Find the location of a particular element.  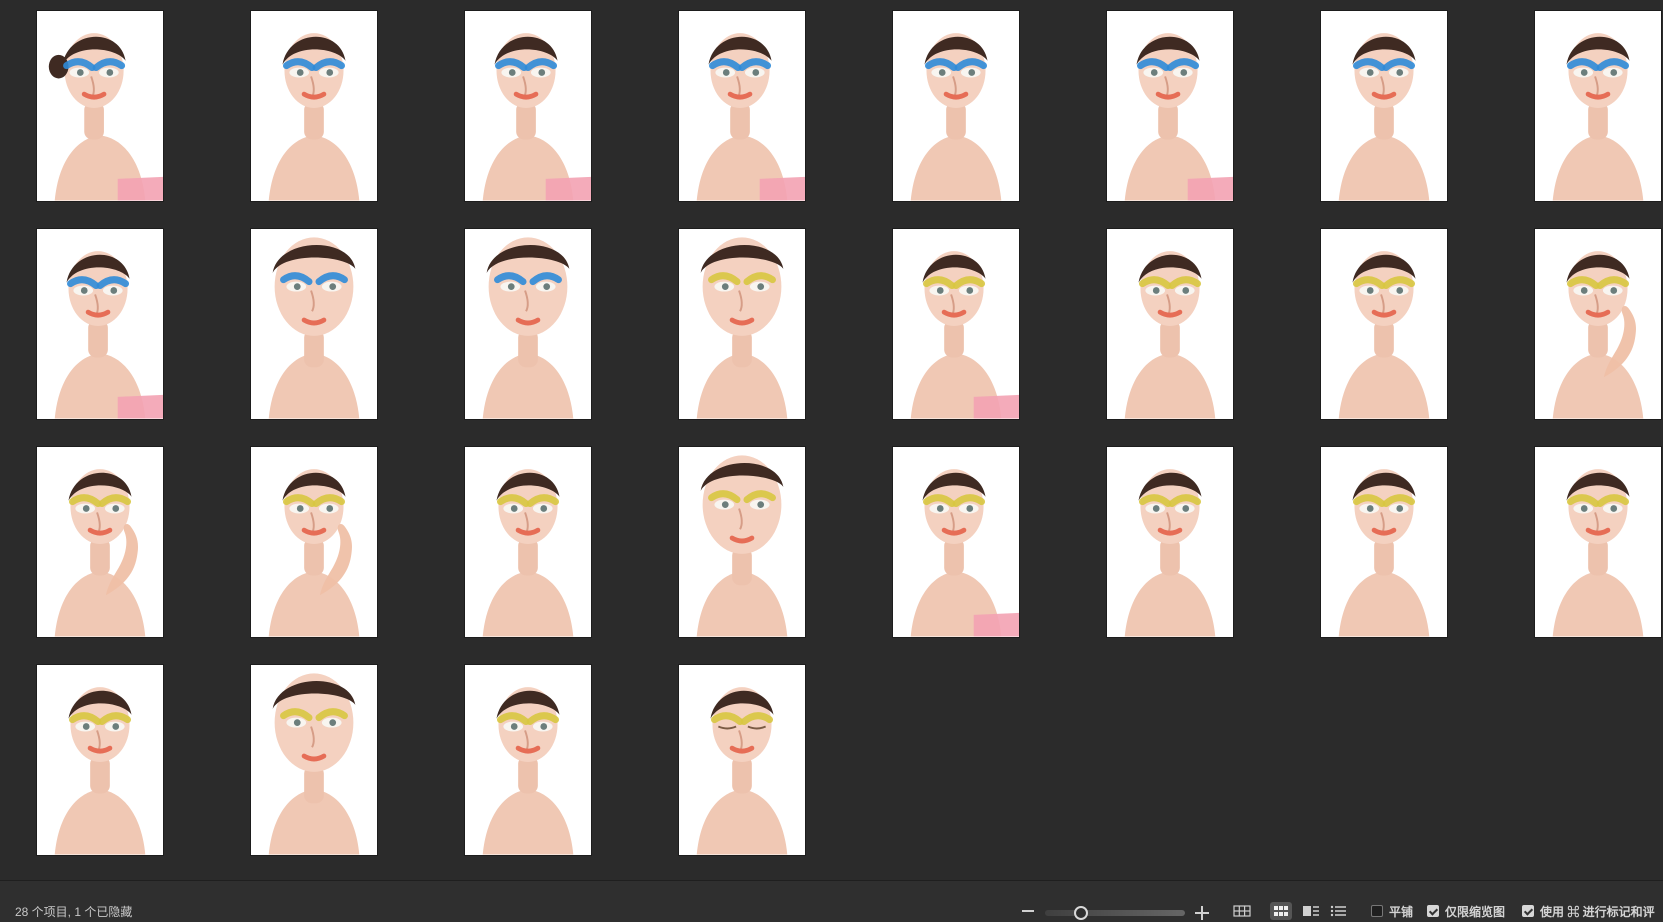

use-command-option: 使用 ⌘ 进行标记和评 is located at coordinates (1588, 911).